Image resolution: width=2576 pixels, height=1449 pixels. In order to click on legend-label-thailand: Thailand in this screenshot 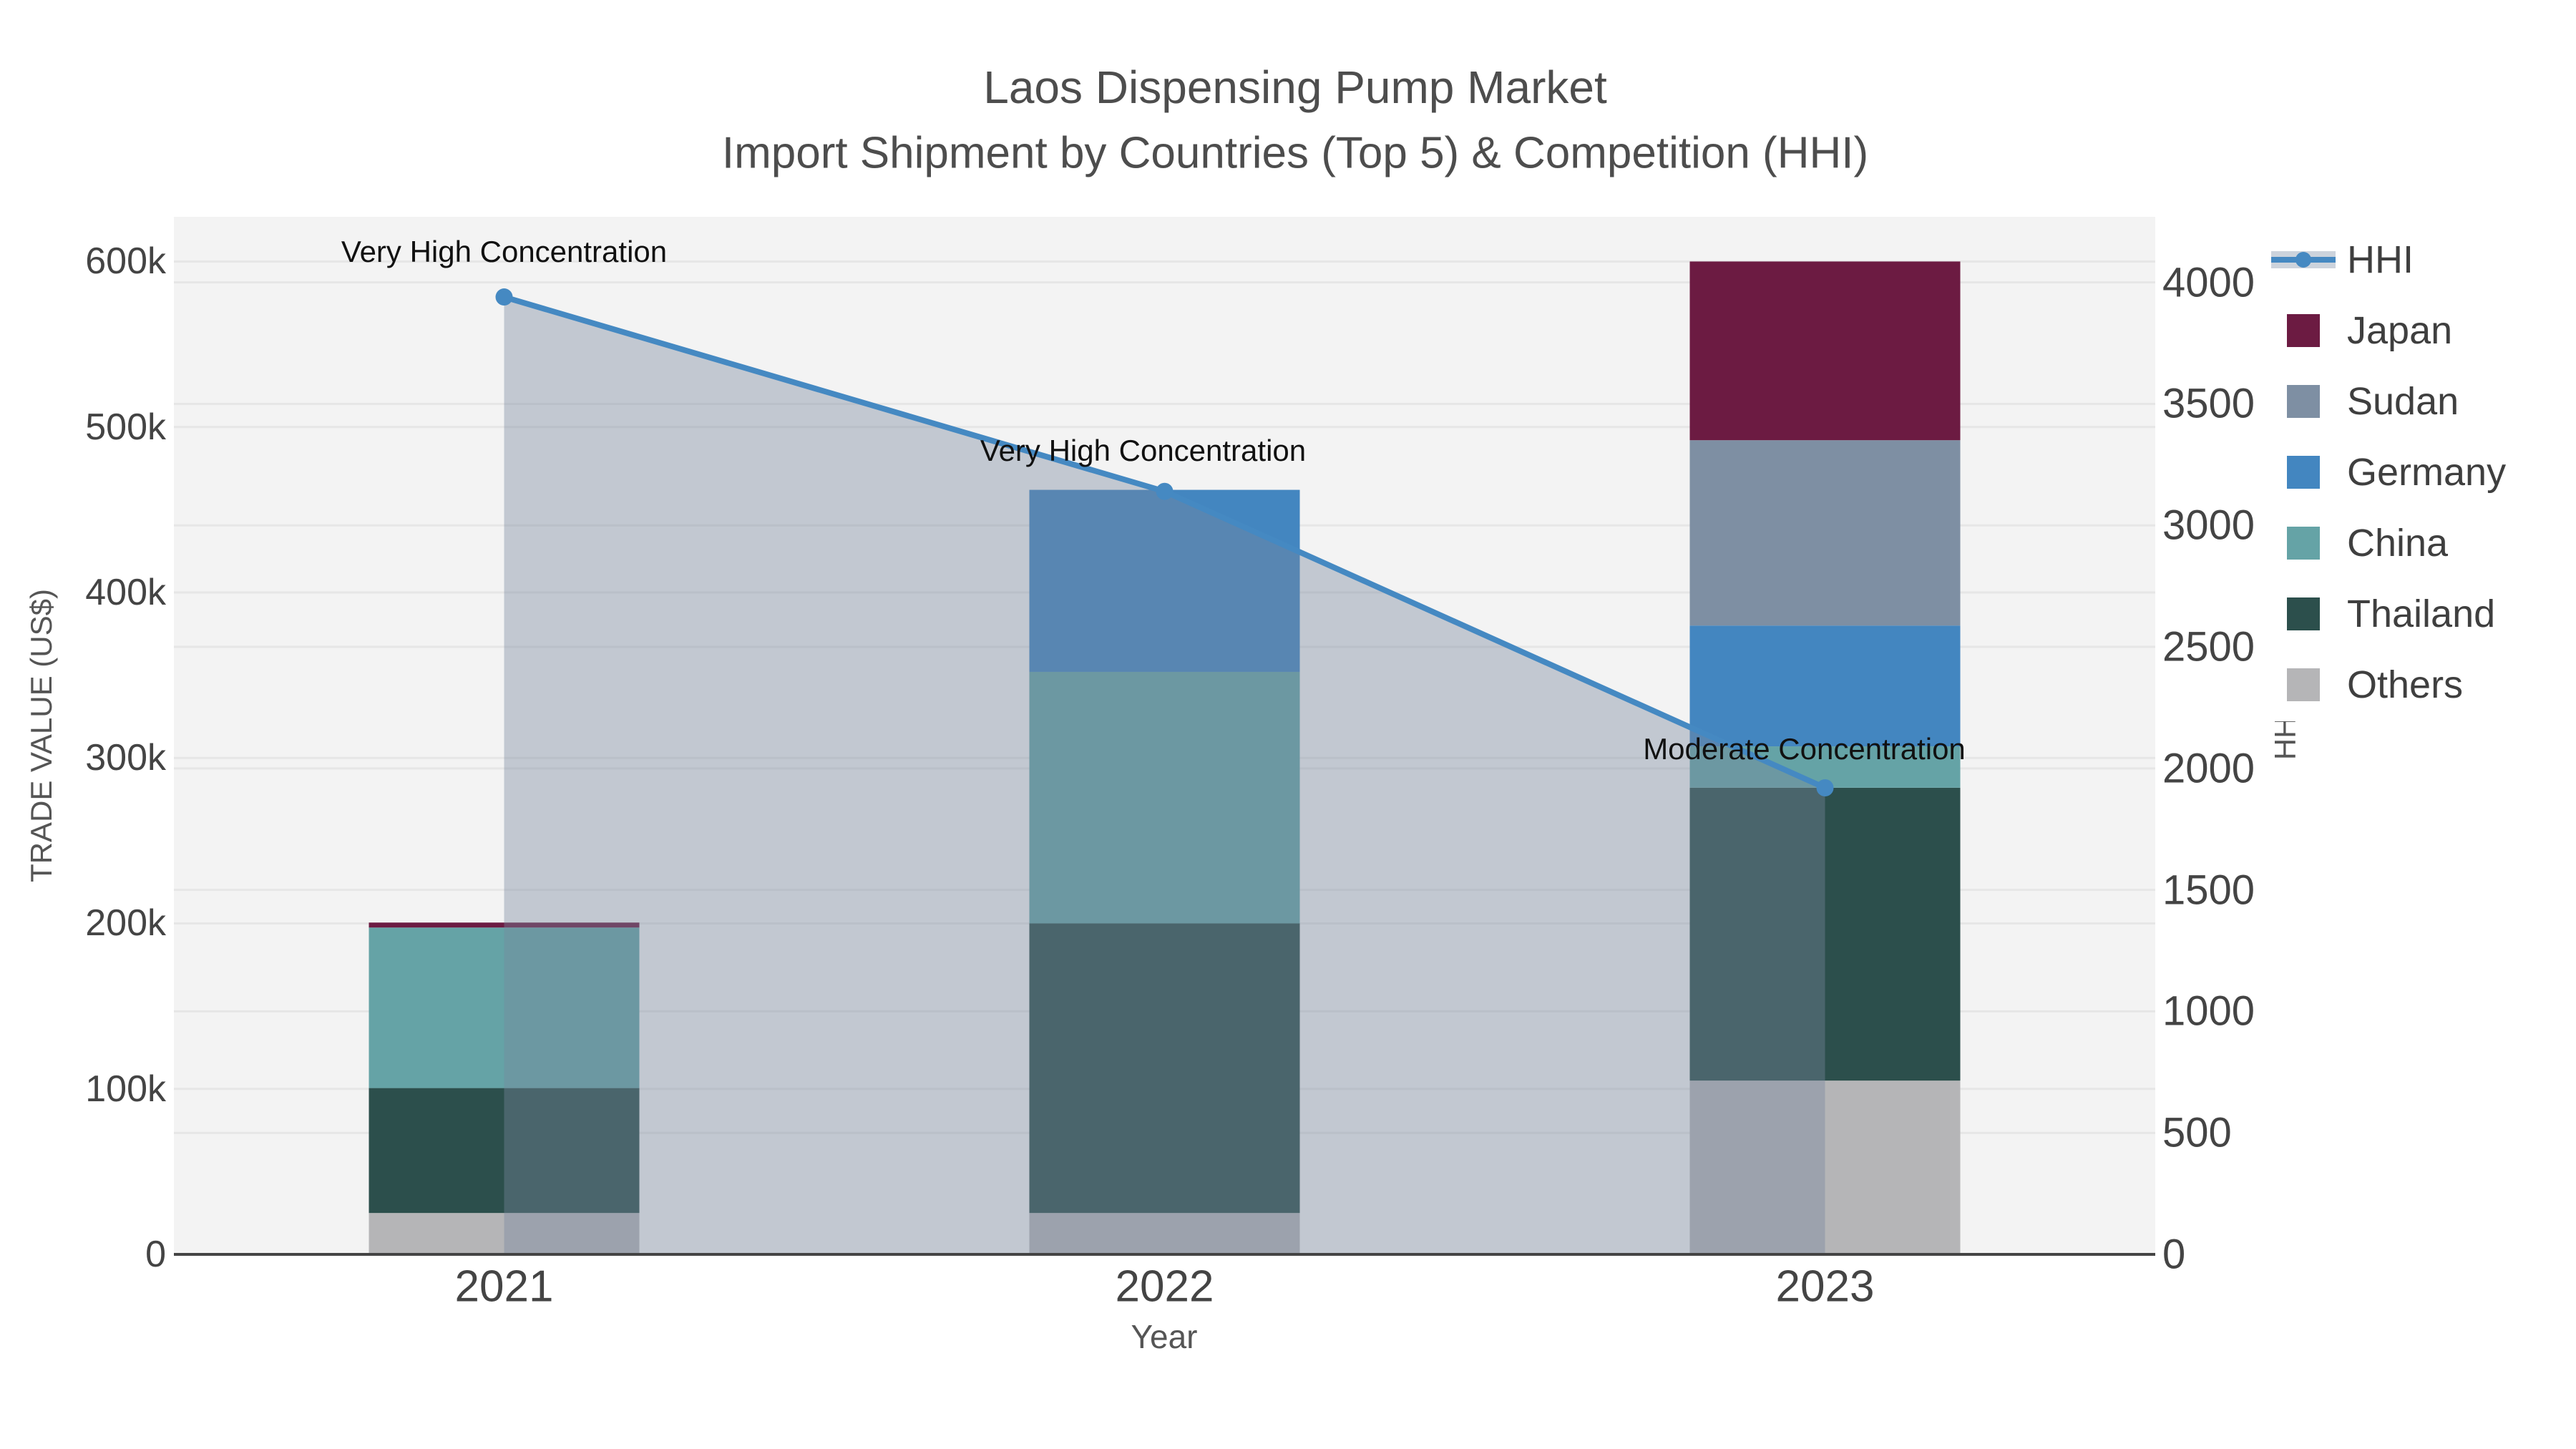, I will do `click(2421, 613)`.